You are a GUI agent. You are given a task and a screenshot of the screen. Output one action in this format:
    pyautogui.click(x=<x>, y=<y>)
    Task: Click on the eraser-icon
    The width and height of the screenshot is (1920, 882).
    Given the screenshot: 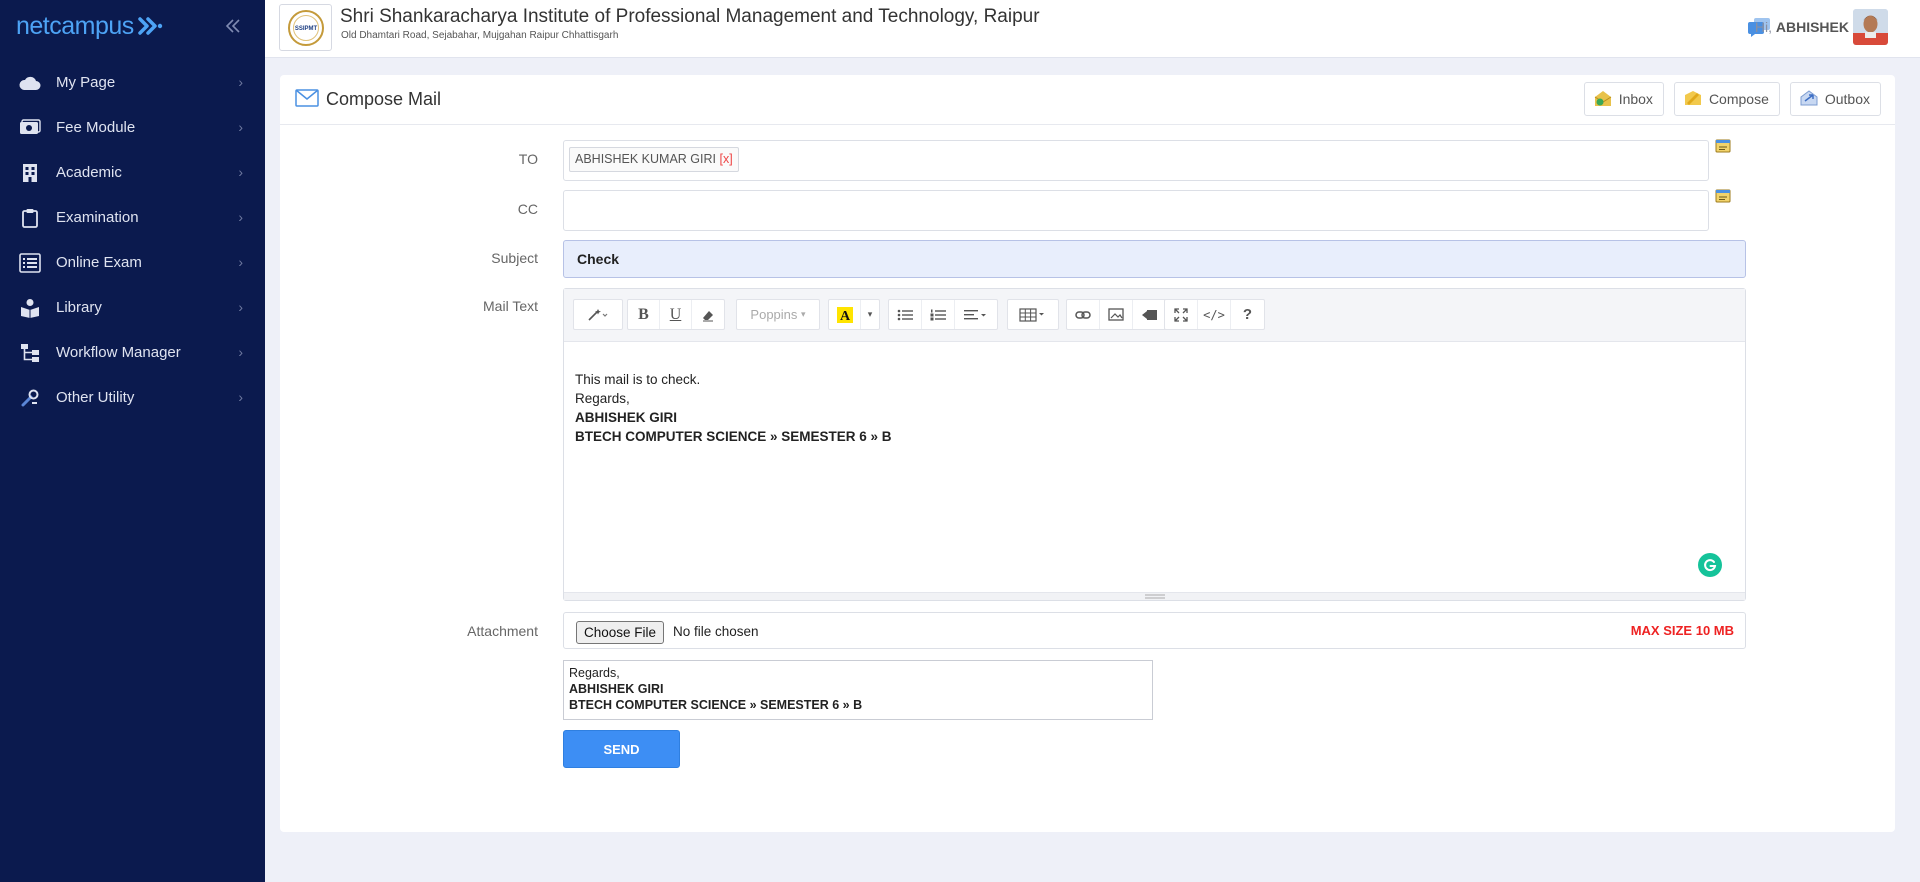 What is the action you would take?
    pyautogui.click(x=708, y=315)
    